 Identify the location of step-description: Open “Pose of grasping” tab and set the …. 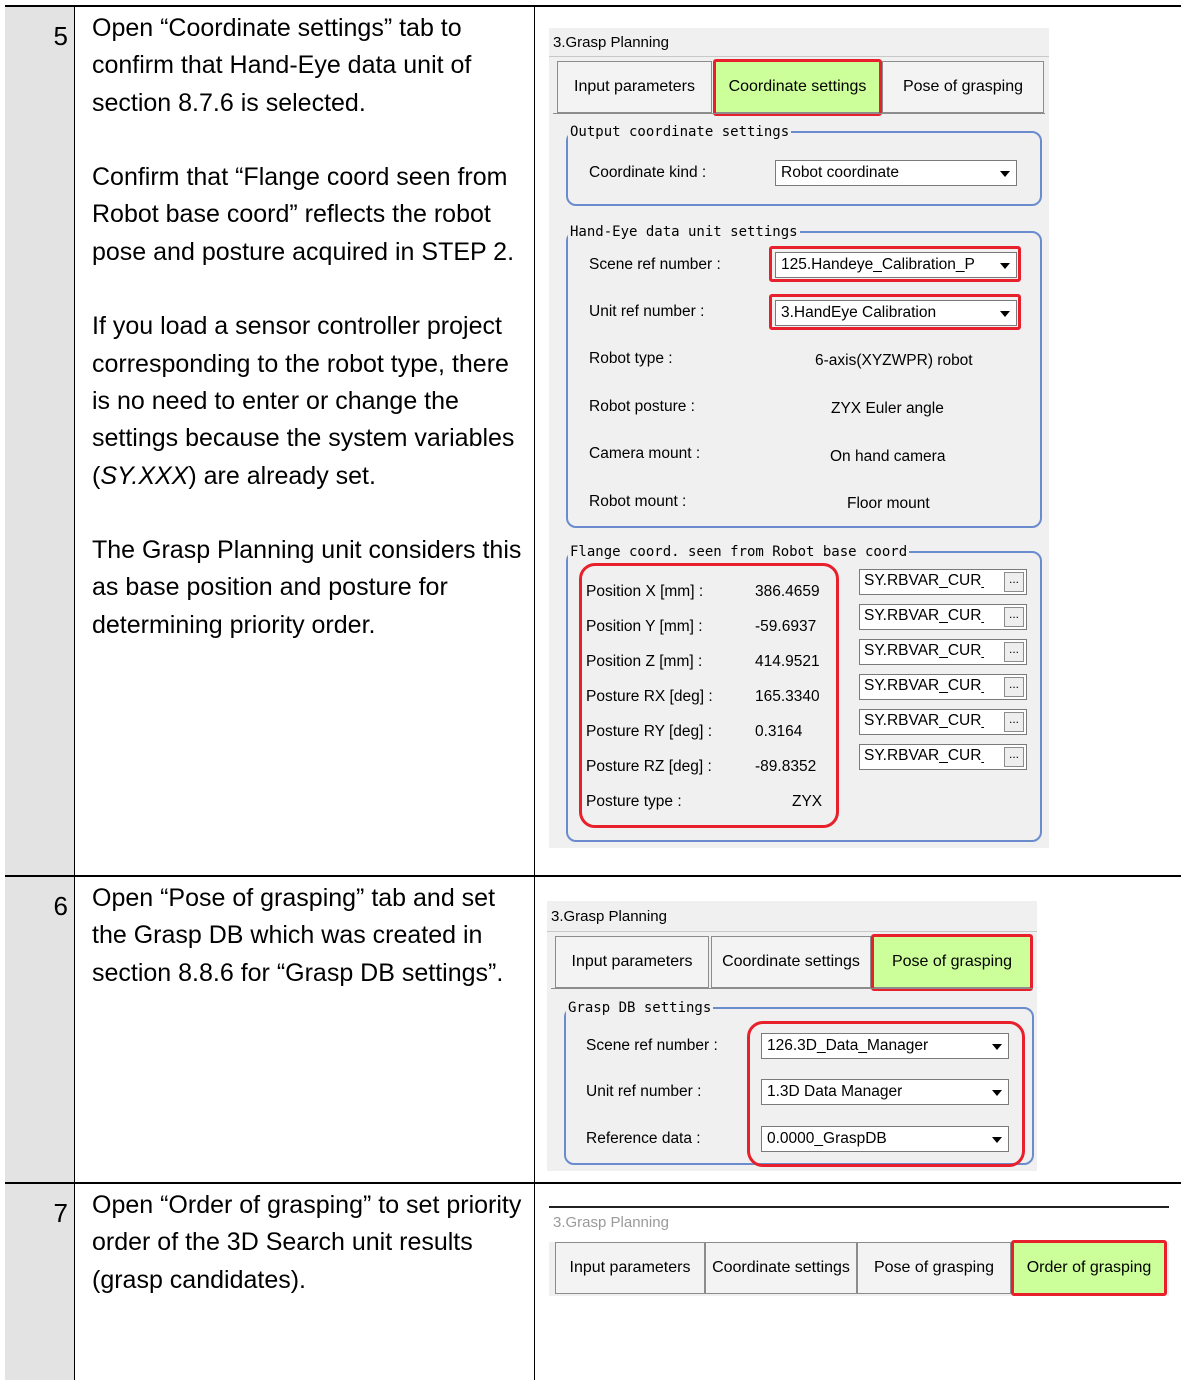
(308, 936).